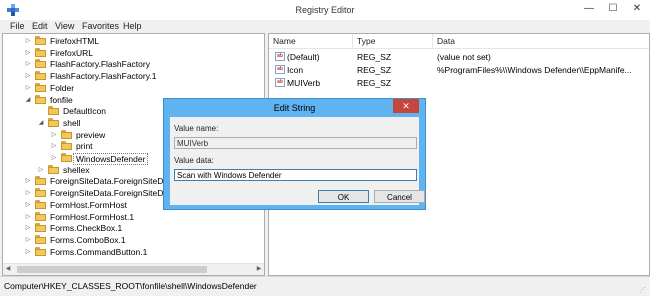  What do you see at coordinates (17, 26) in the screenshot?
I see `menu-file: File` at bounding box center [17, 26].